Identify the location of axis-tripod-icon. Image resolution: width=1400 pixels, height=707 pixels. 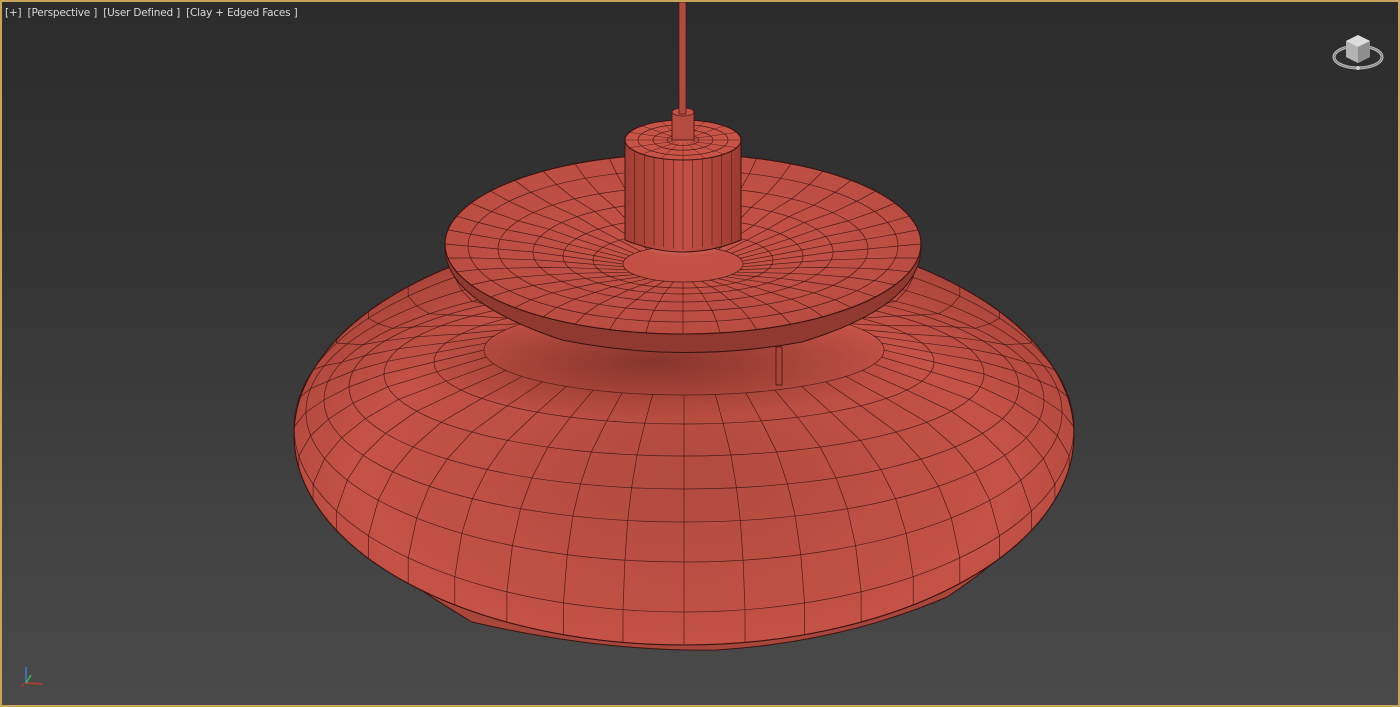
(31, 677).